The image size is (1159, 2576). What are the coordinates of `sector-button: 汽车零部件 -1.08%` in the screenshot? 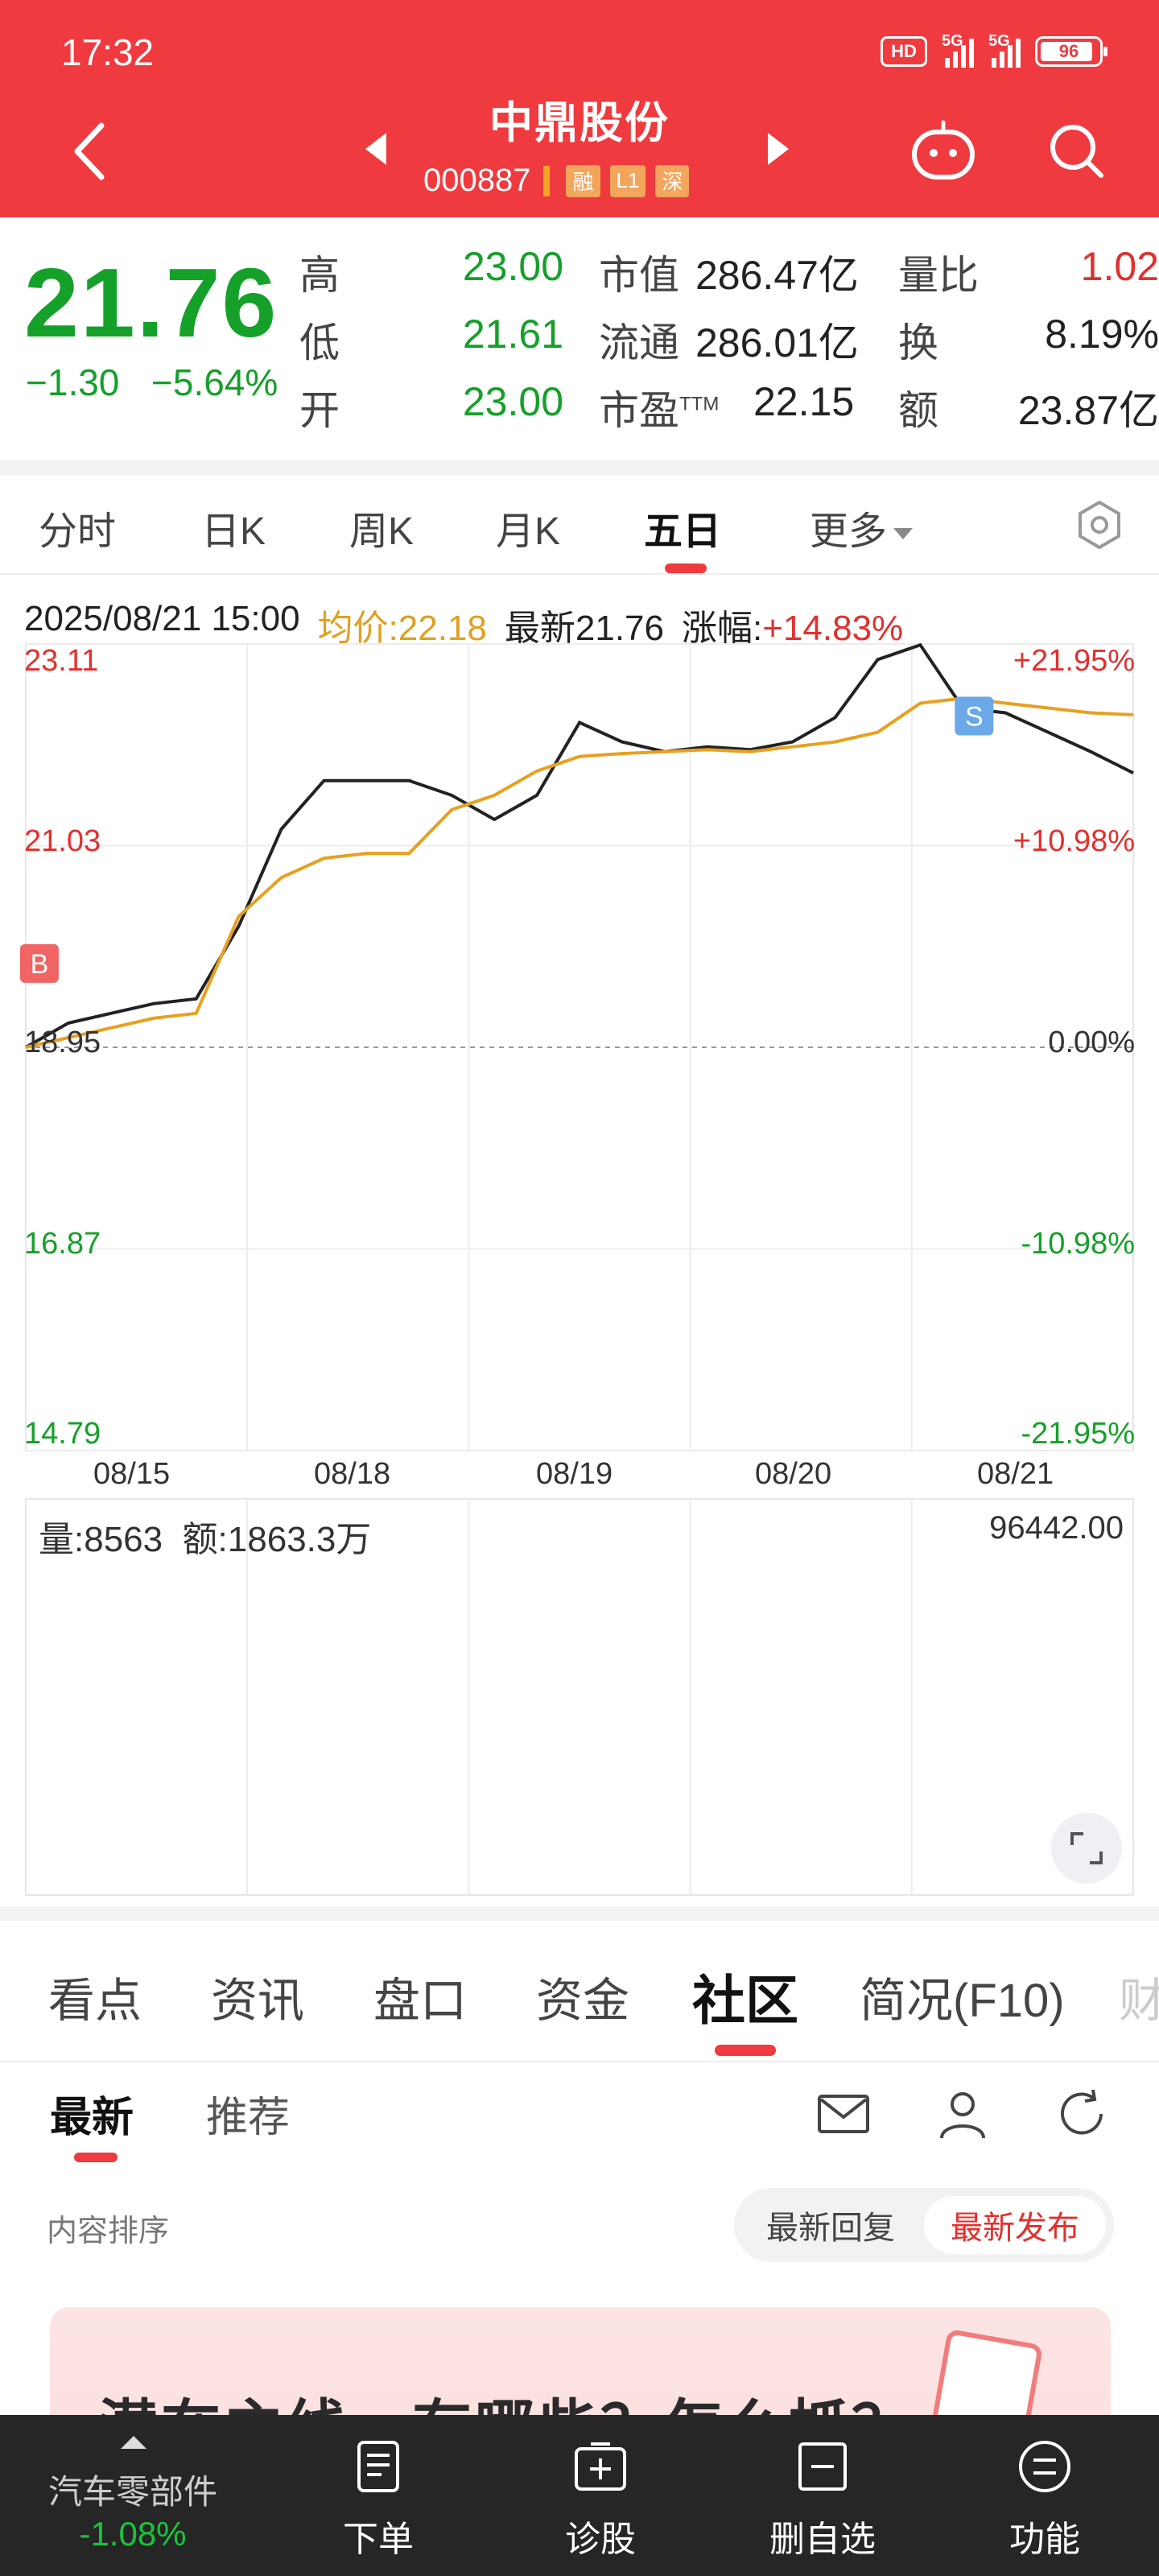 It's located at (133, 2495).